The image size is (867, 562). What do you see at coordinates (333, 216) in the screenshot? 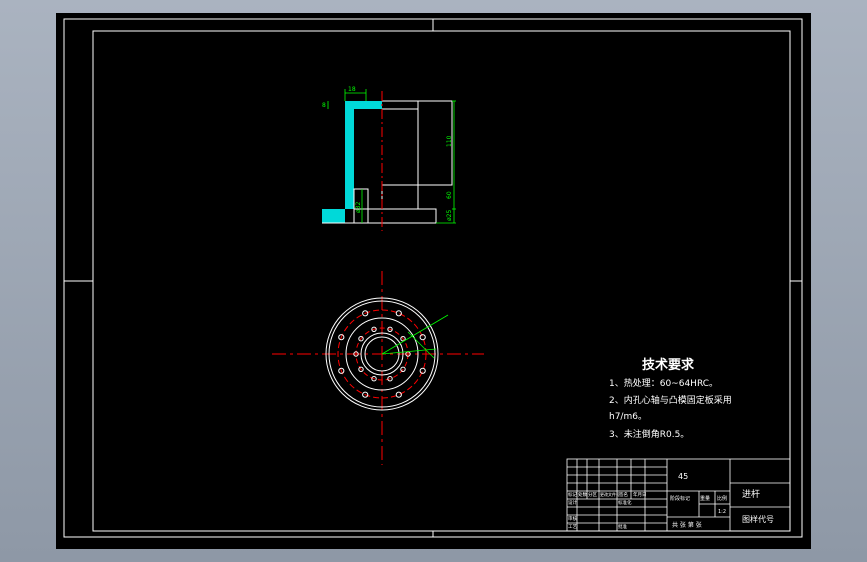
I see `section-hatch-base` at bounding box center [333, 216].